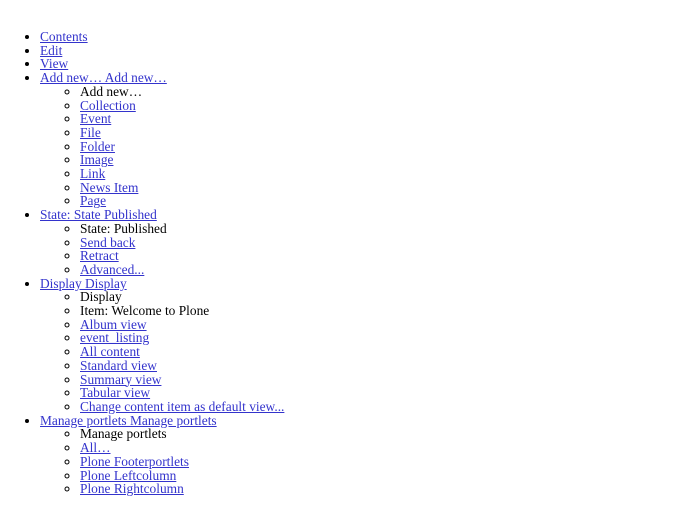 This screenshot has height=530, width=690. What do you see at coordinates (385, 146) in the screenshot?
I see `toolbar-subitem-folder: Folder` at bounding box center [385, 146].